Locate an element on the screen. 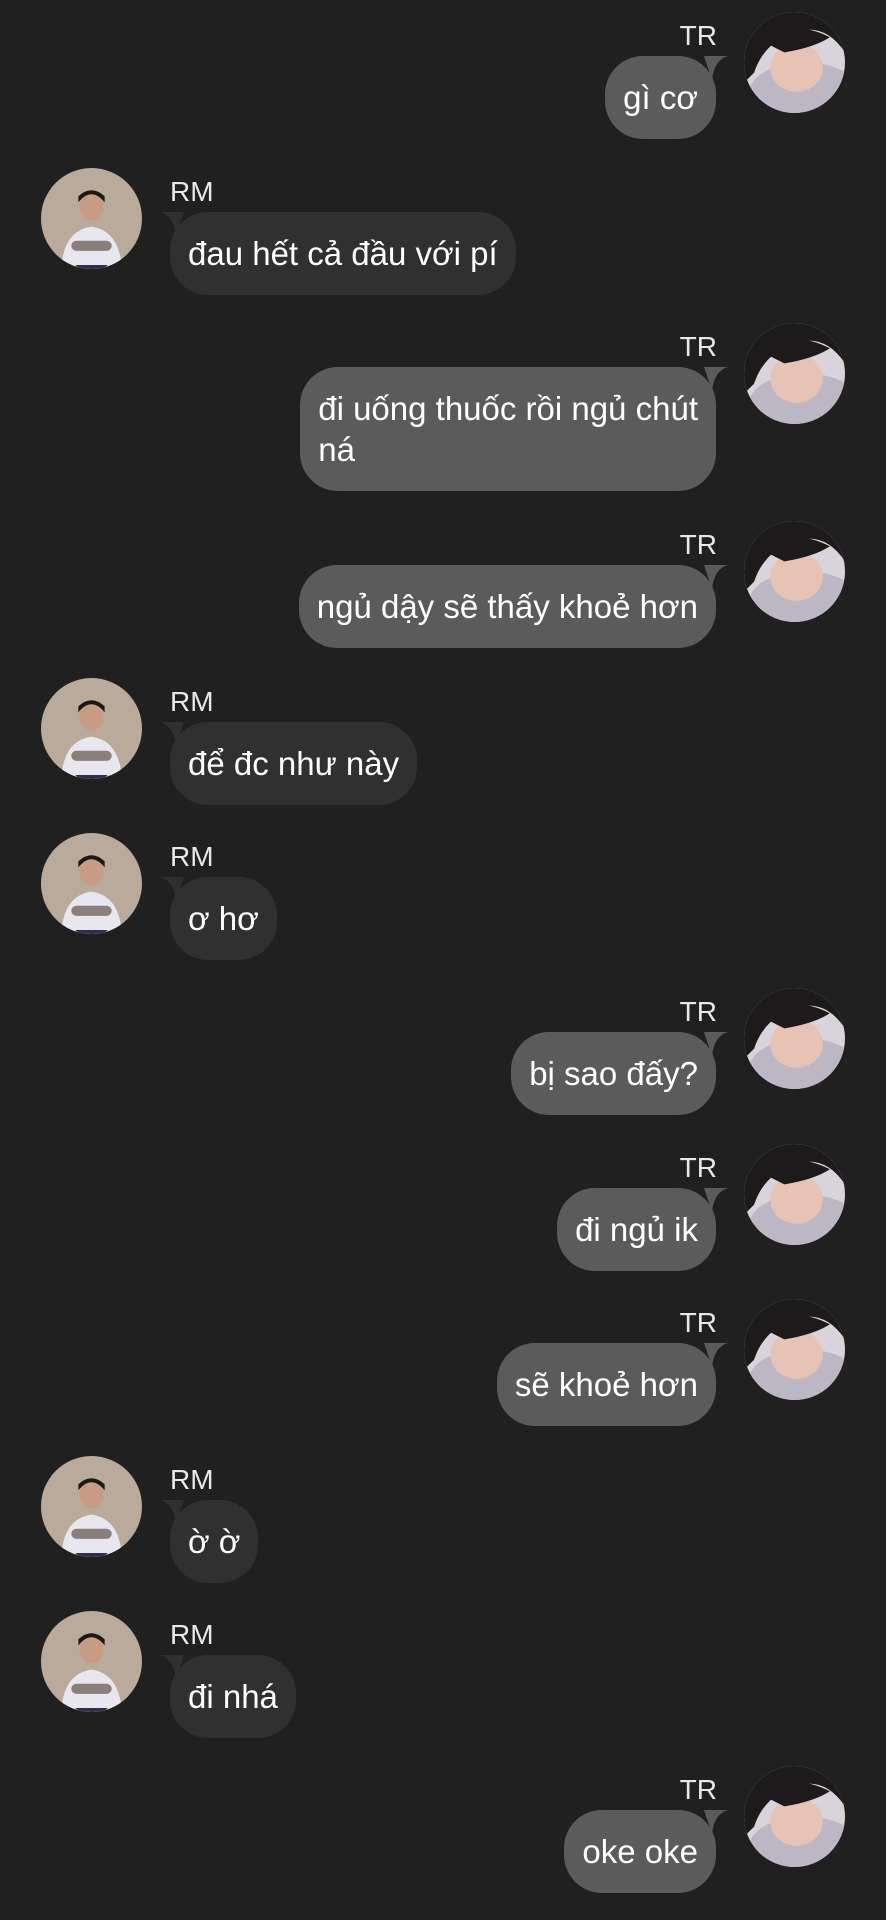  message-bubble: đi ngủ ik is located at coordinates (636, 1229).